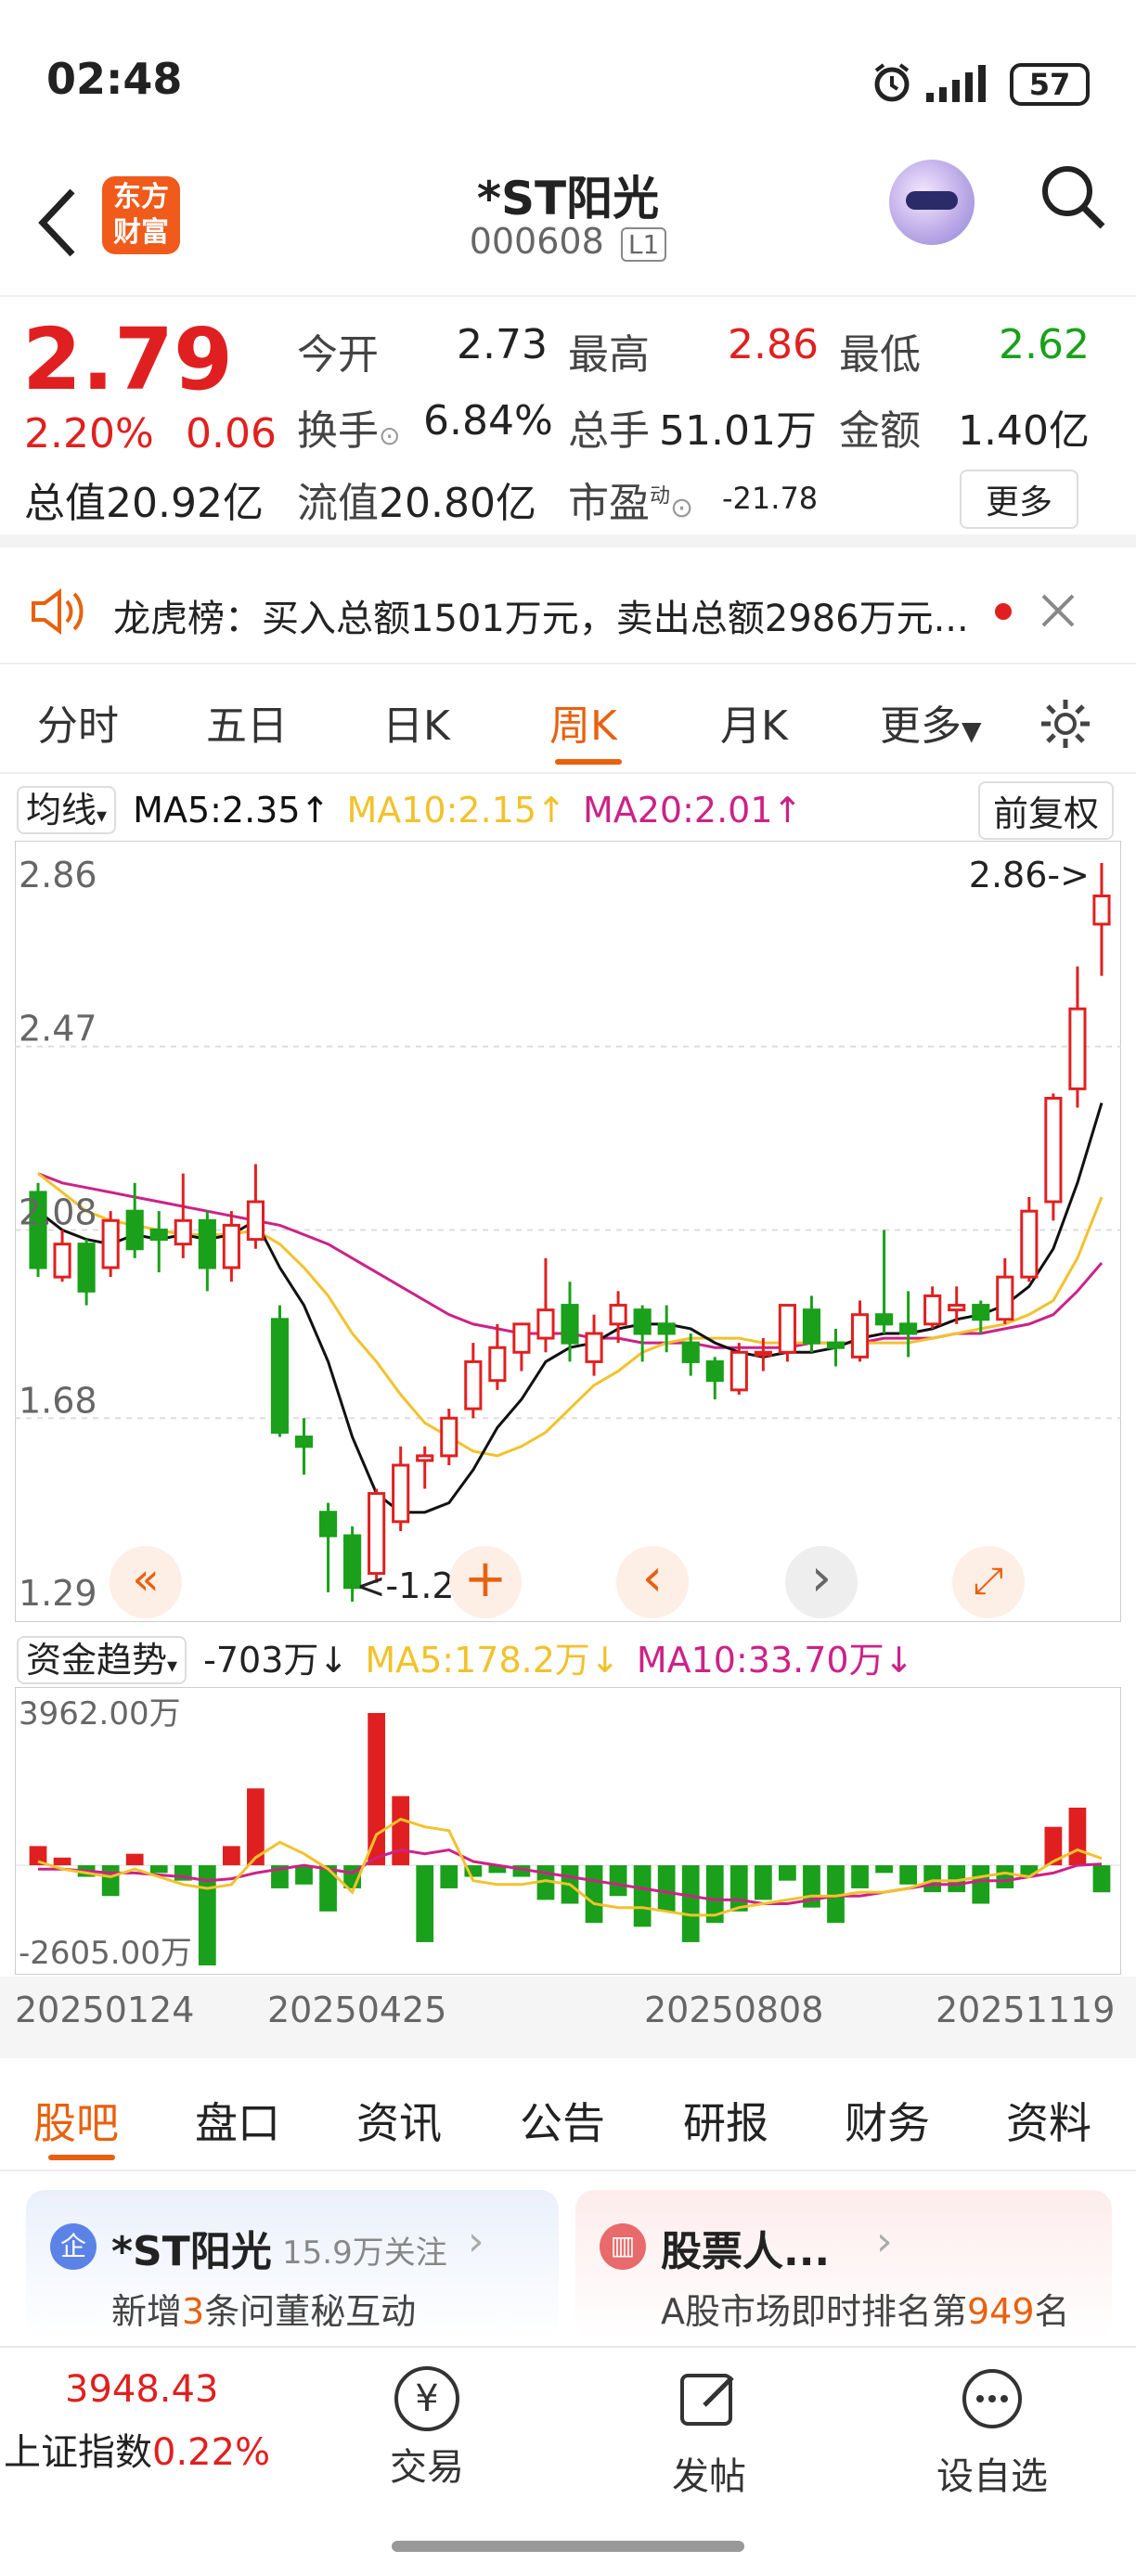 The image size is (1136, 2576). What do you see at coordinates (887, 2120) in the screenshot?
I see `tab-finance: 财务` at bounding box center [887, 2120].